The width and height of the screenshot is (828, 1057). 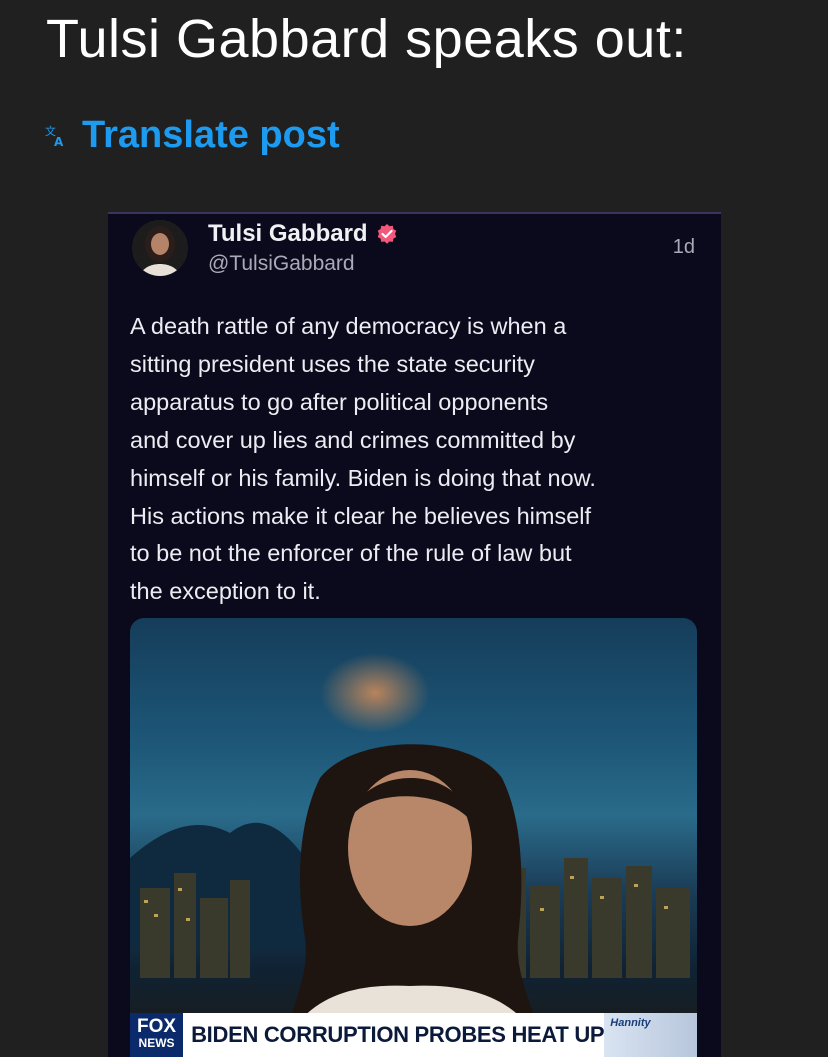 I want to click on translate-post-link: 文 A Translate post, so click(x=192, y=135).